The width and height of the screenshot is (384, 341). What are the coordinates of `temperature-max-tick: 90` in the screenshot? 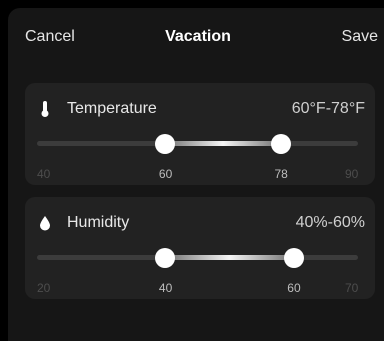 It's located at (352, 174).